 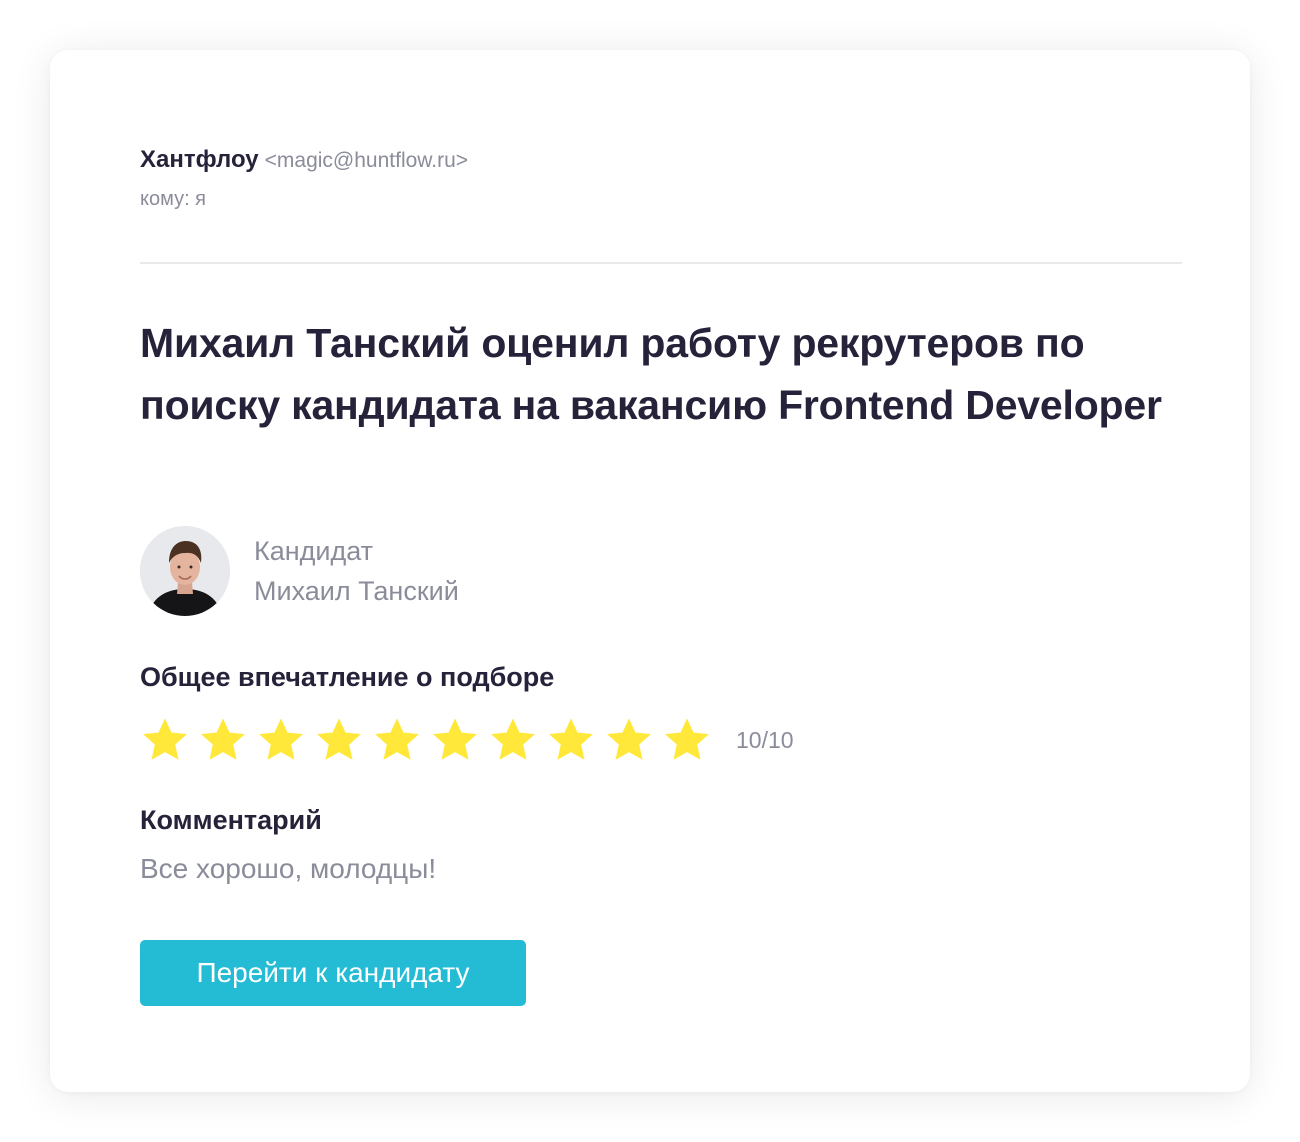 I want to click on stars-container, so click(x=430, y=740).